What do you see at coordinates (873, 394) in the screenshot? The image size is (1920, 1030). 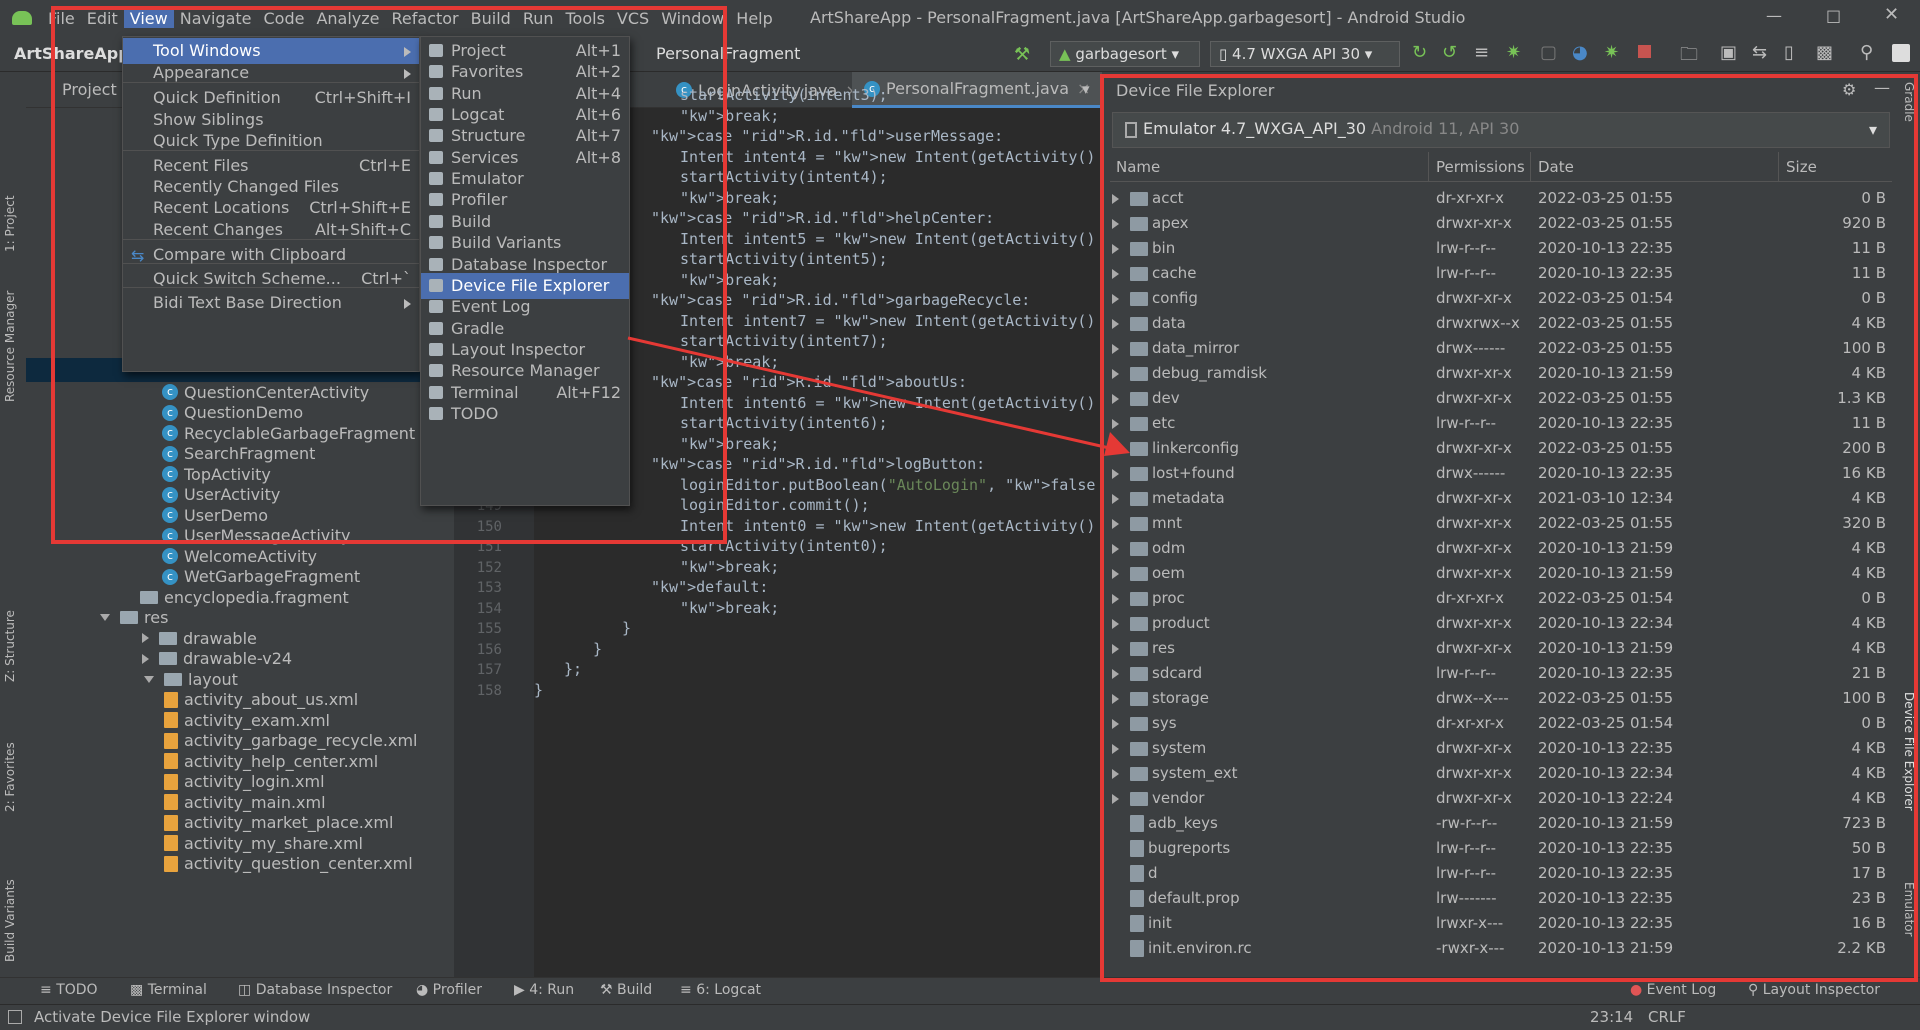 I see `arrow-line` at bounding box center [873, 394].